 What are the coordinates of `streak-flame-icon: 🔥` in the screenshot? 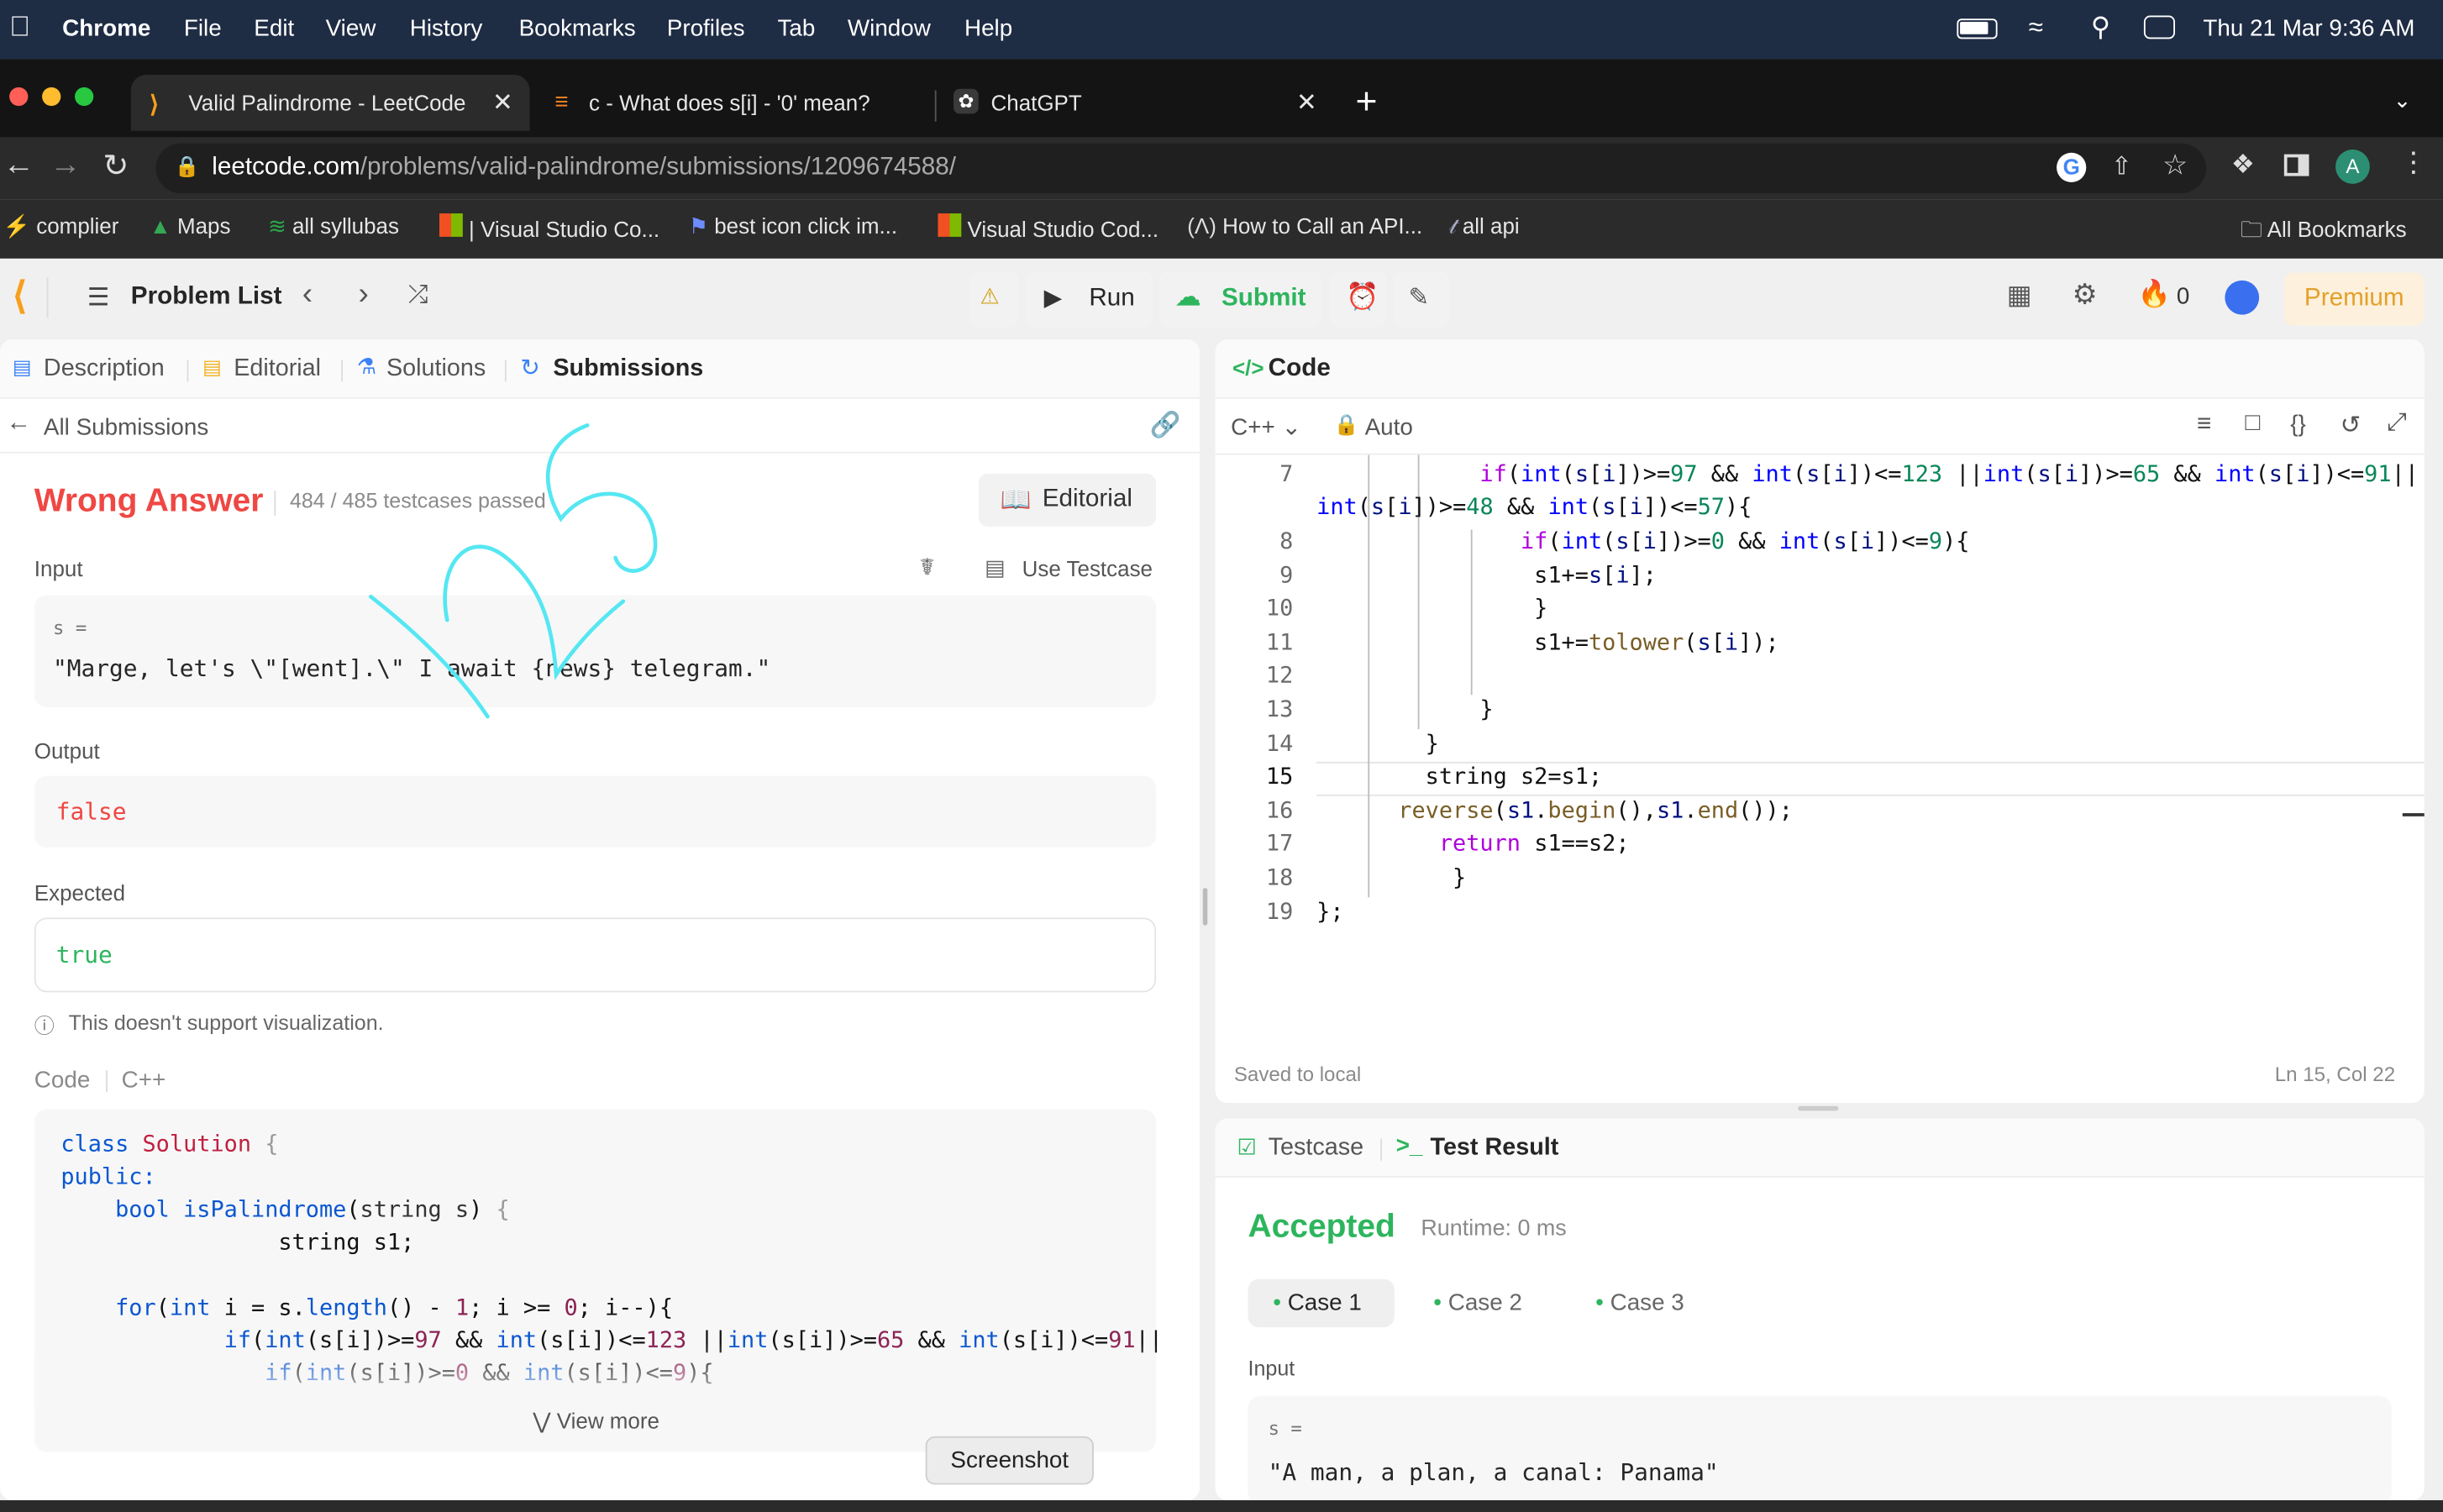 It's located at (2154, 294).